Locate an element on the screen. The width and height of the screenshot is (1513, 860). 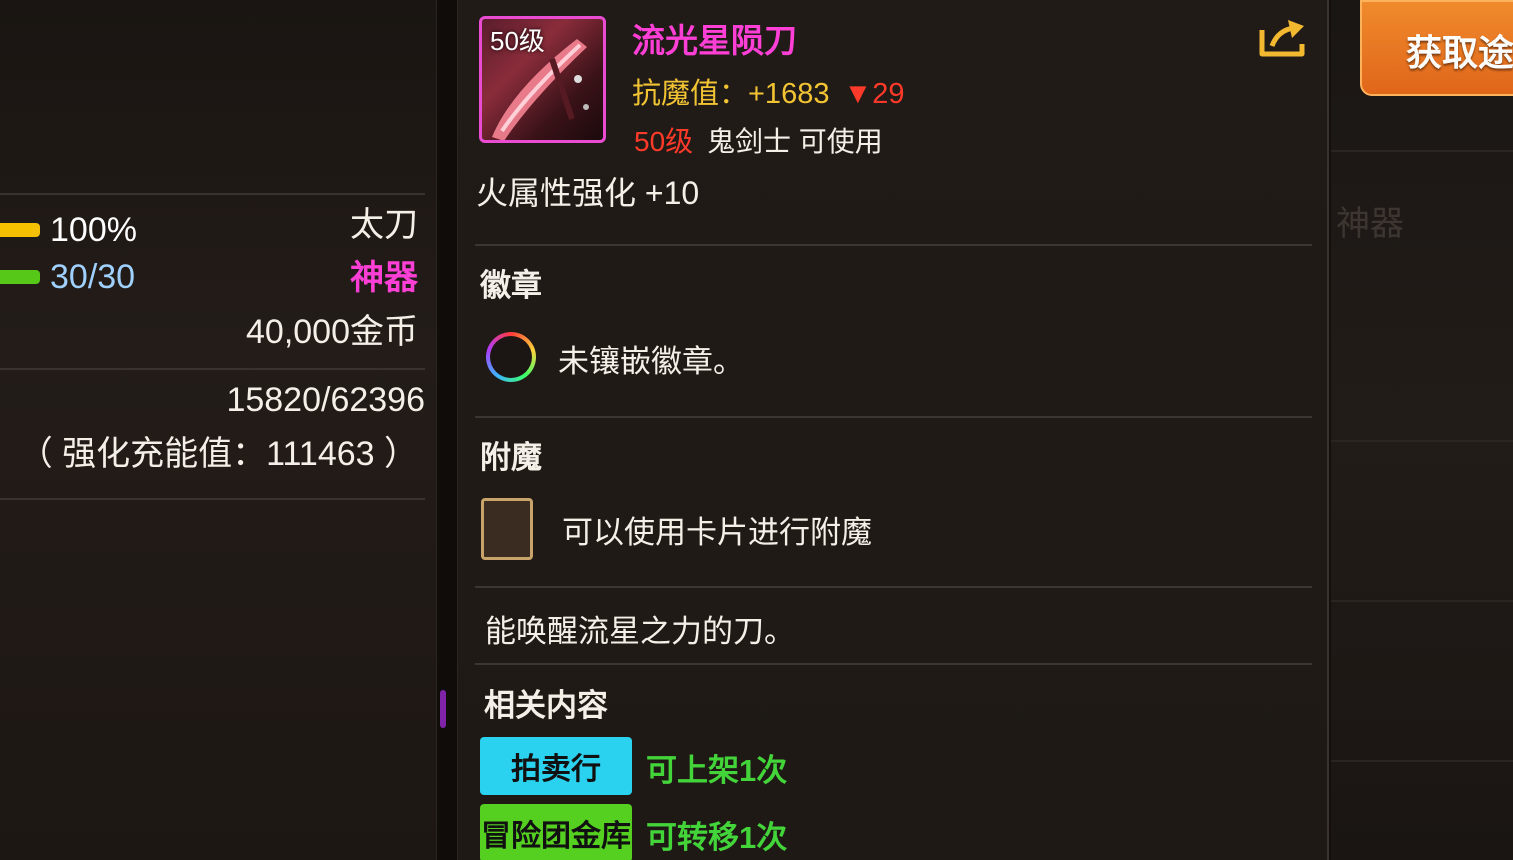
req-class: 鬼剑士 可使用 is located at coordinates (794, 141).